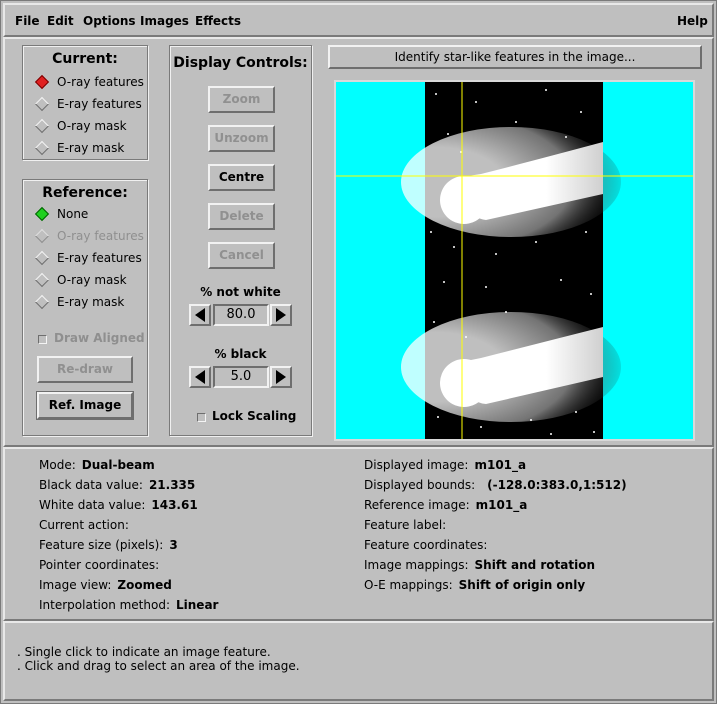  I want to click on menu-edit: Edit, so click(60, 21).